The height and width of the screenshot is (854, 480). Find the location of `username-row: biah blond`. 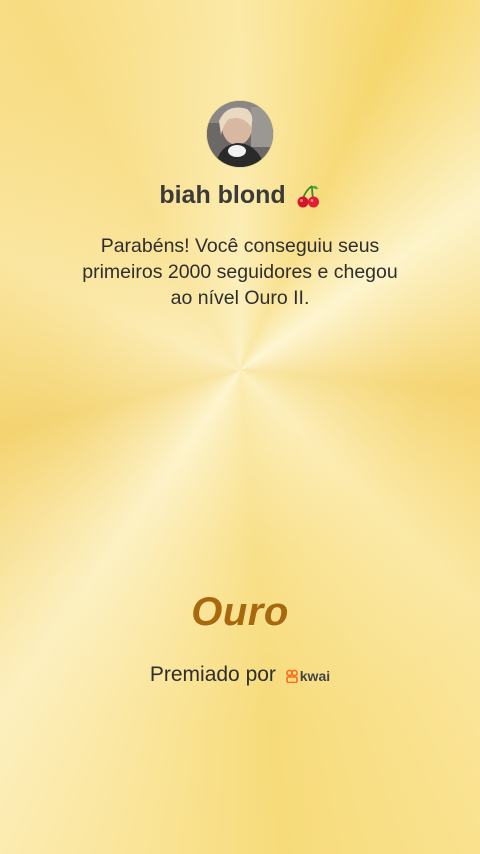

username-row: biah blond is located at coordinates (240, 198).